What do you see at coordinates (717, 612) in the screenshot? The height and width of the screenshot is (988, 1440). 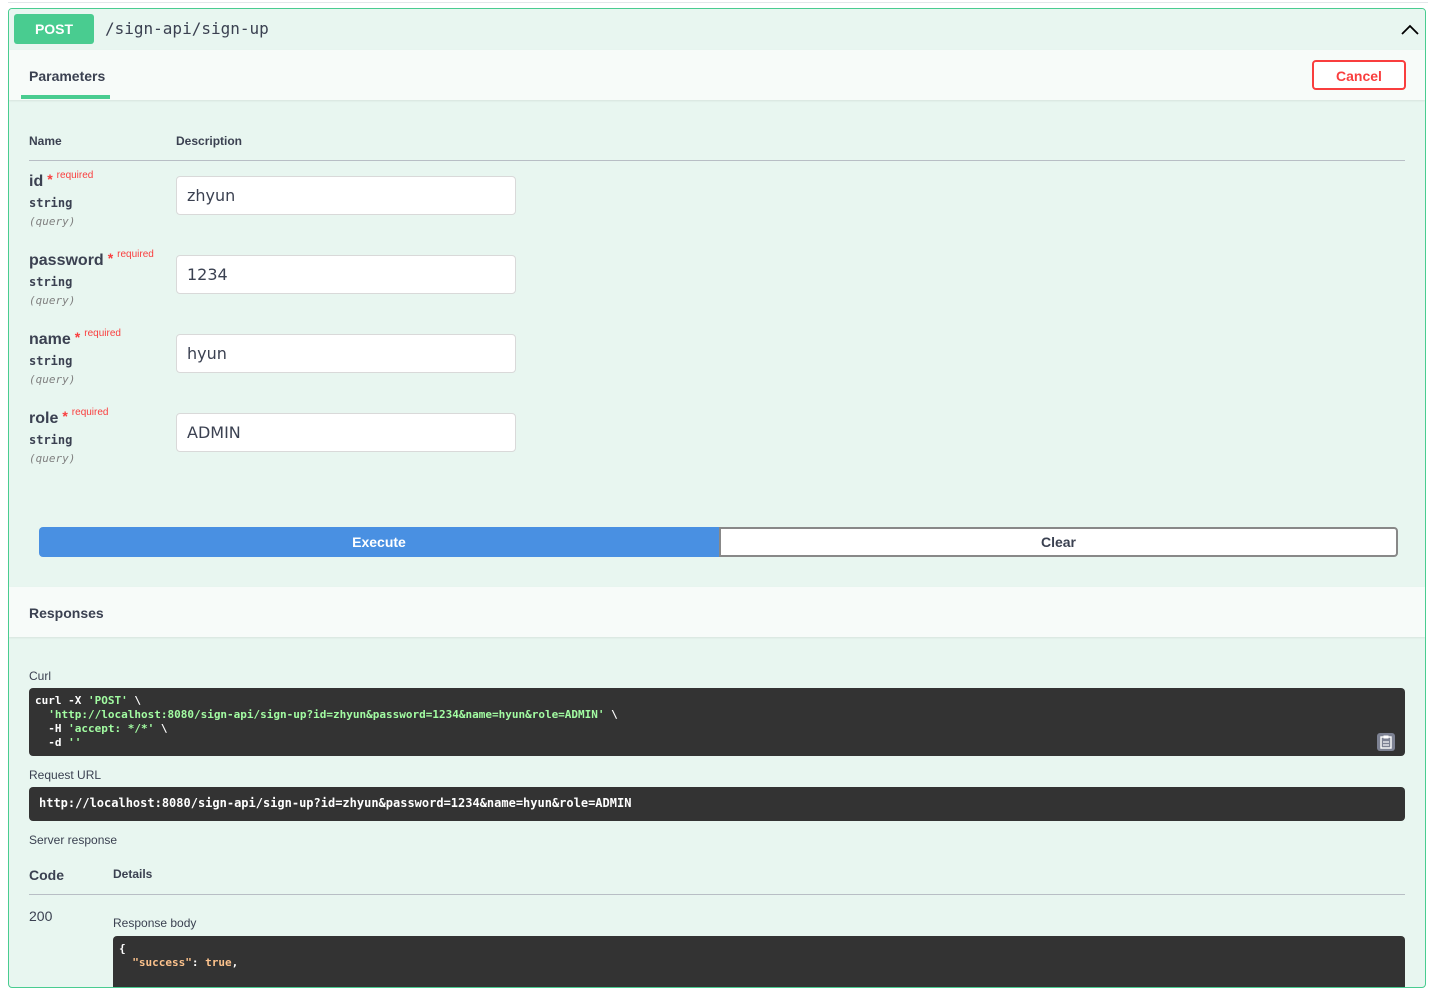 I see `responses-header` at bounding box center [717, 612].